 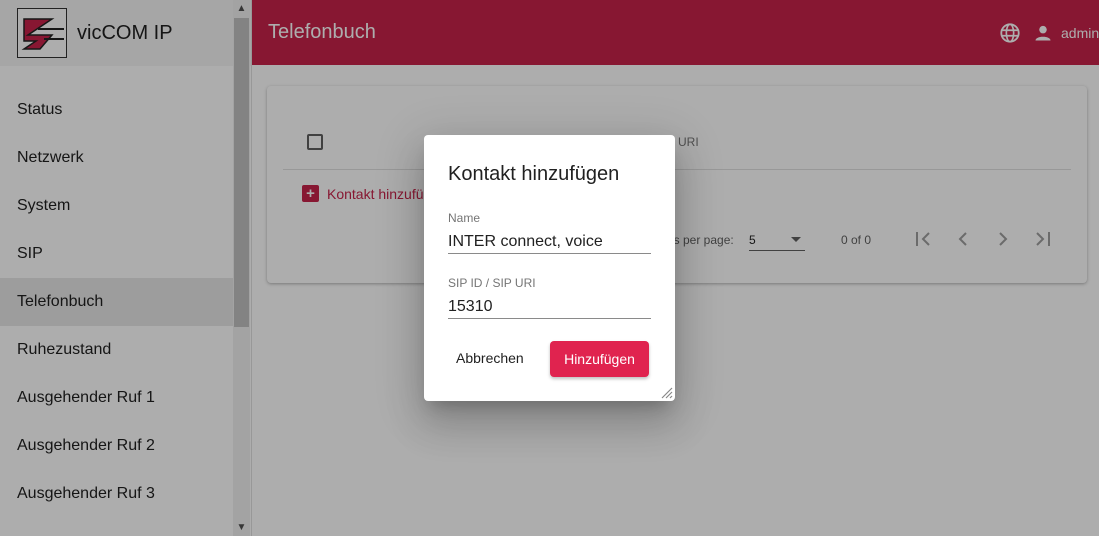 I want to click on dialog-title: Kontakt hinzufügen, so click(x=534, y=174).